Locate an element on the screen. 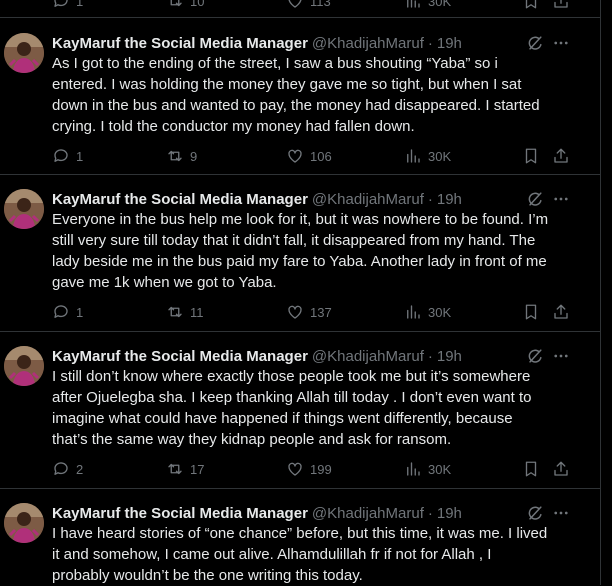  repost-button: 9 is located at coordinates (181, 156).